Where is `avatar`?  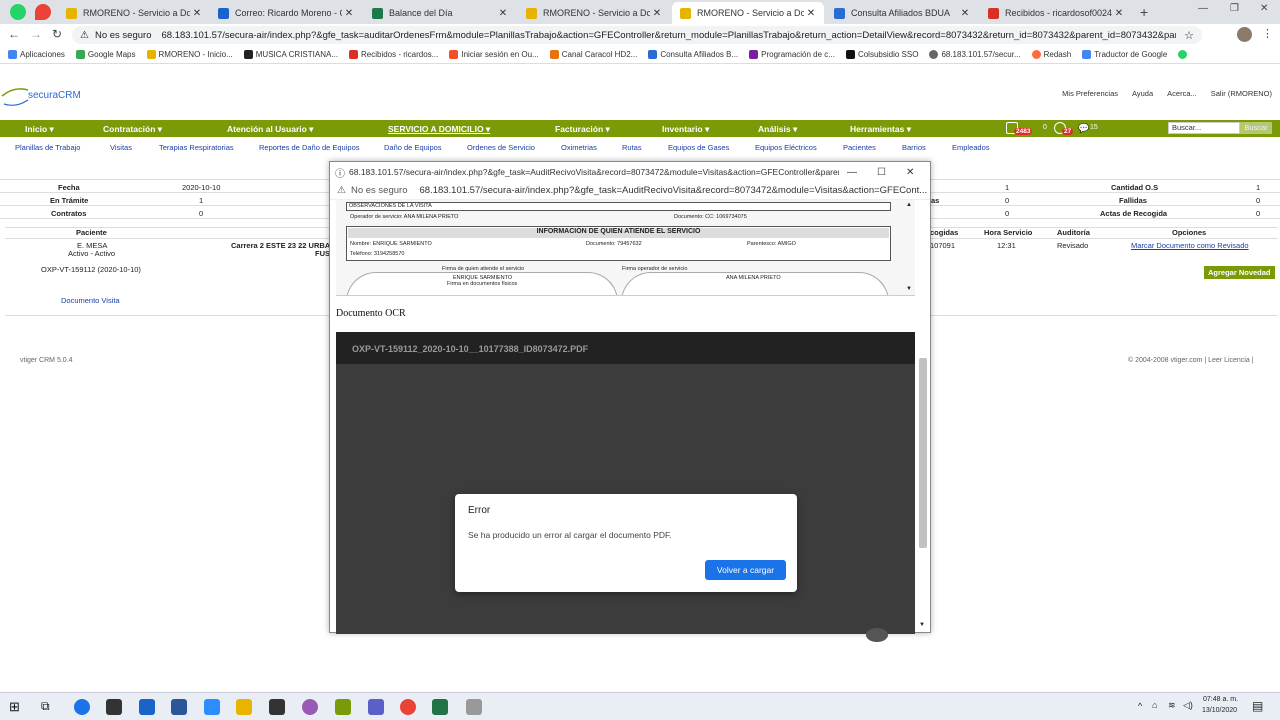 avatar is located at coordinates (1244, 34).